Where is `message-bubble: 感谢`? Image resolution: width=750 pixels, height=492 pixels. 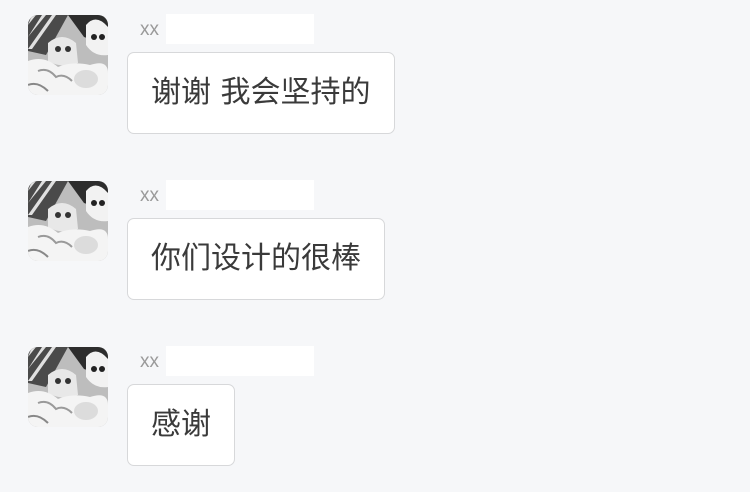 message-bubble: 感谢 is located at coordinates (181, 425).